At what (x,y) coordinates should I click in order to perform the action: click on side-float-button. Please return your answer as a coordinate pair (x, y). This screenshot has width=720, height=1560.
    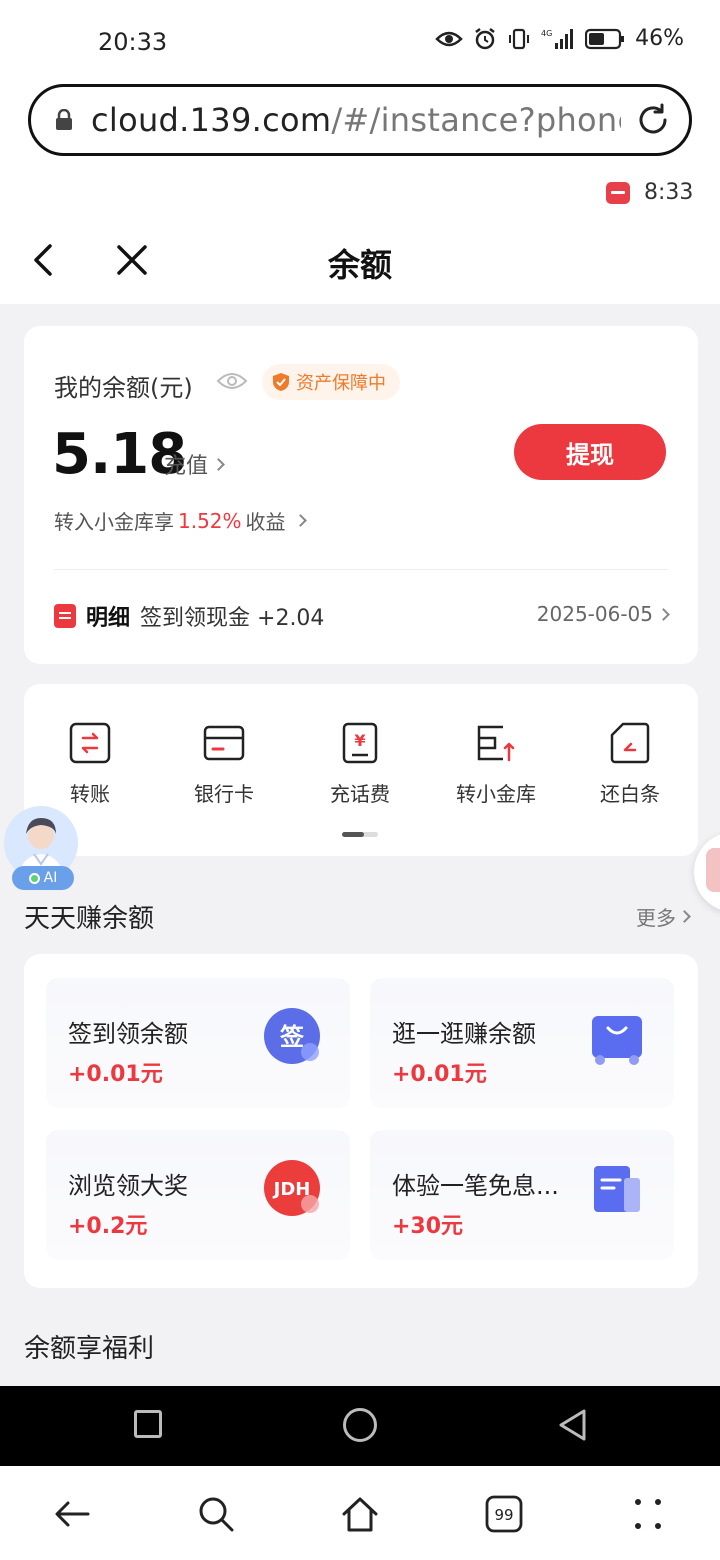
    Looking at the image, I should click on (707, 872).